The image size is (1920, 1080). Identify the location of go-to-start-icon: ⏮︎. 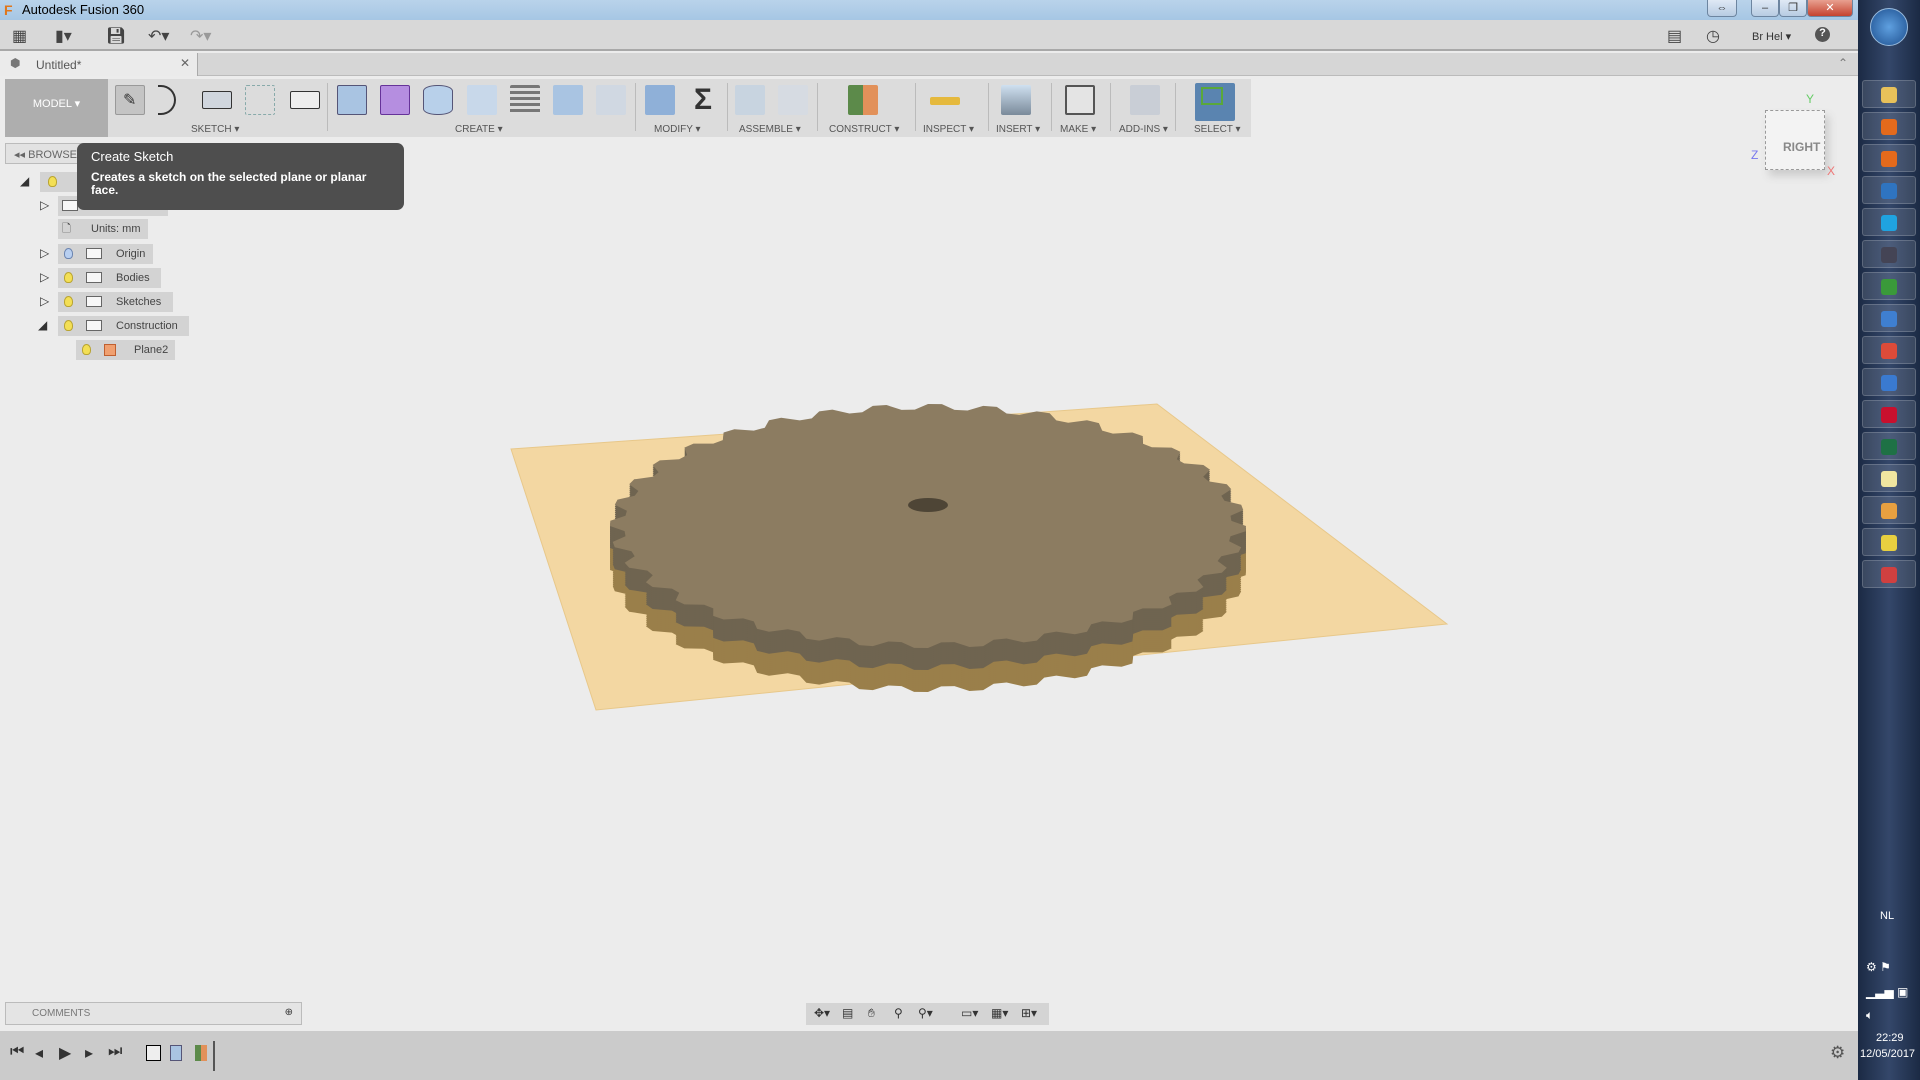
(17, 1052).